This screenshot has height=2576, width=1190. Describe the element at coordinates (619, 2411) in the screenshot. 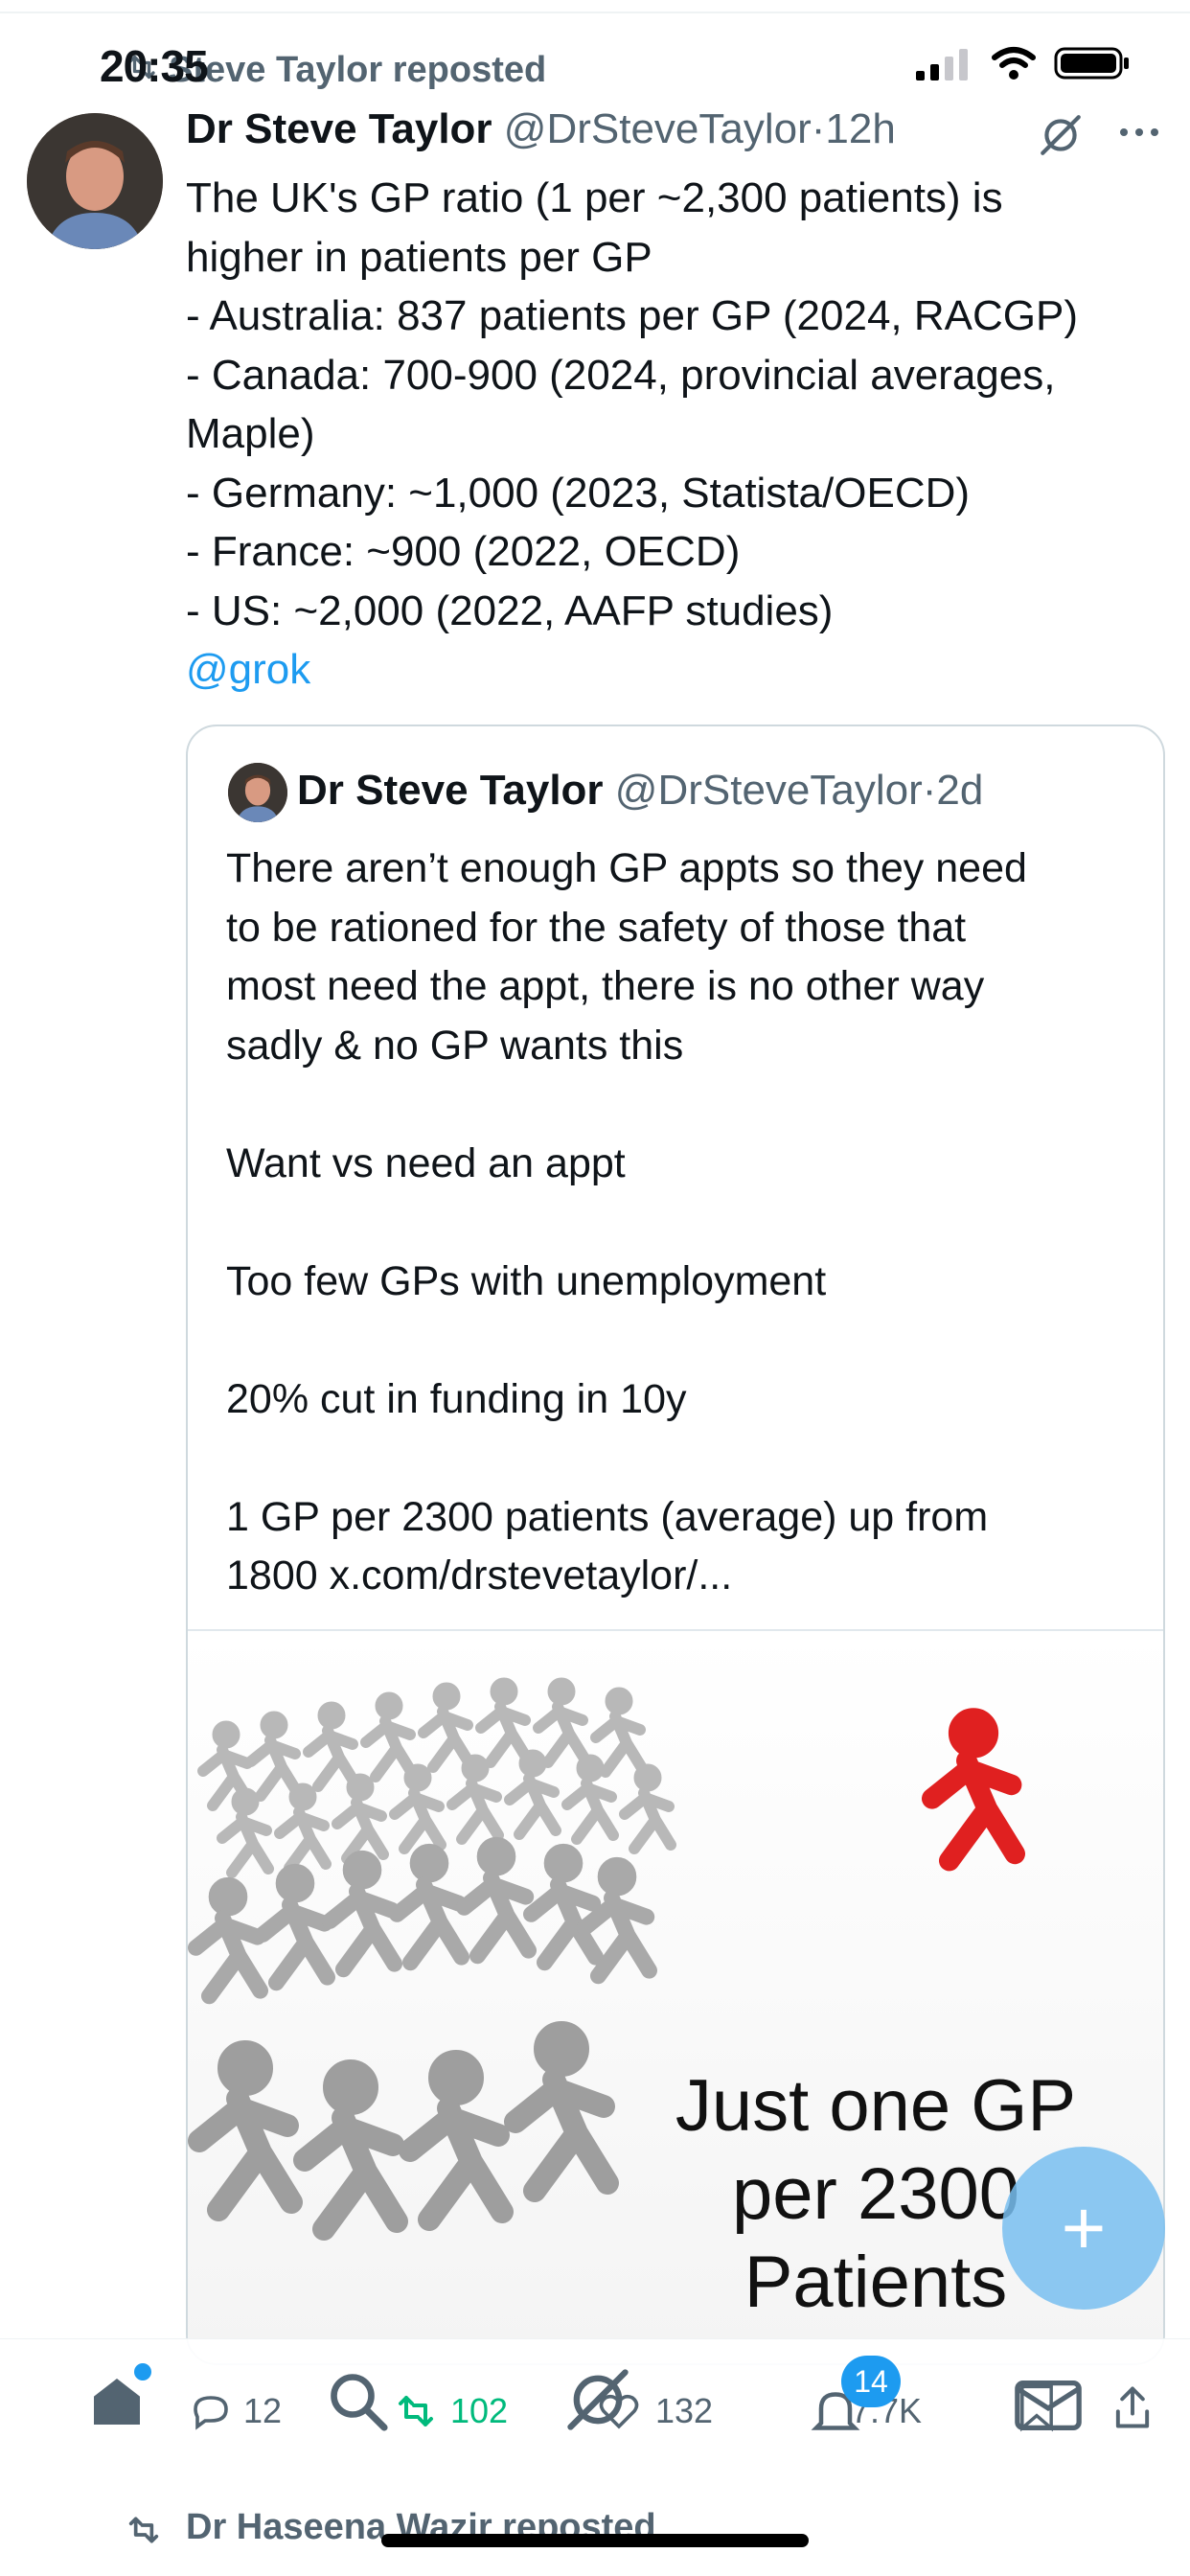

I see `heart-icon` at that location.